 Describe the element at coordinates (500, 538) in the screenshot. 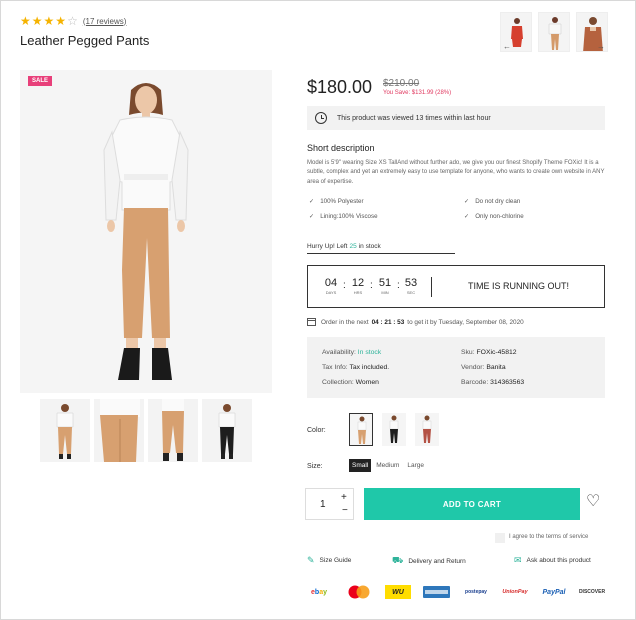

I see `terms-checkbox` at that location.